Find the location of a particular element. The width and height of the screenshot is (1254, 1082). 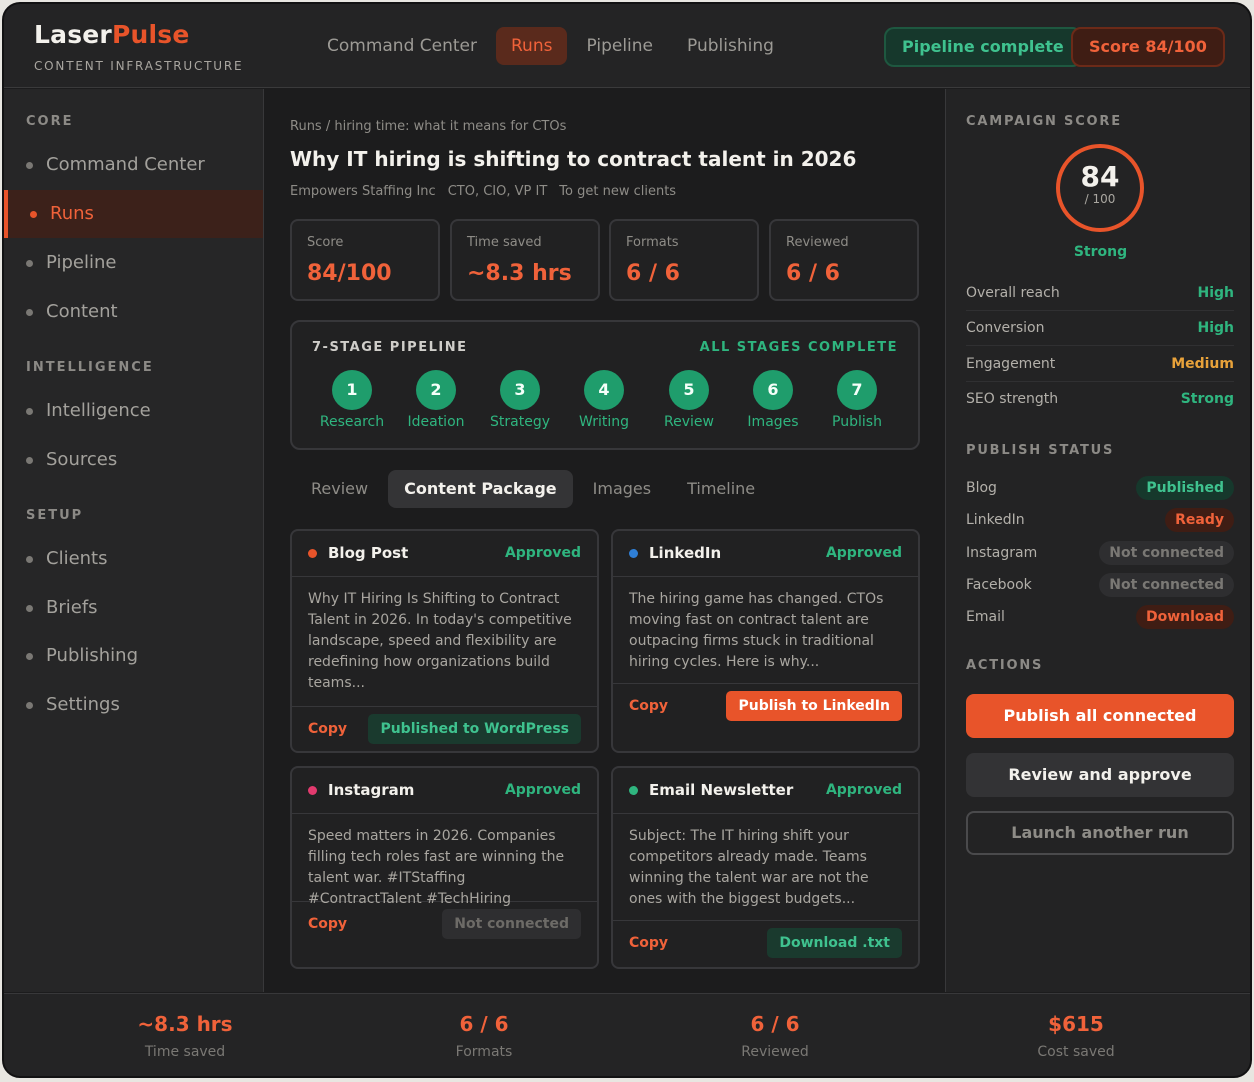

pipeline-stage-images: 6 Images is located at coordinates (773, 400).